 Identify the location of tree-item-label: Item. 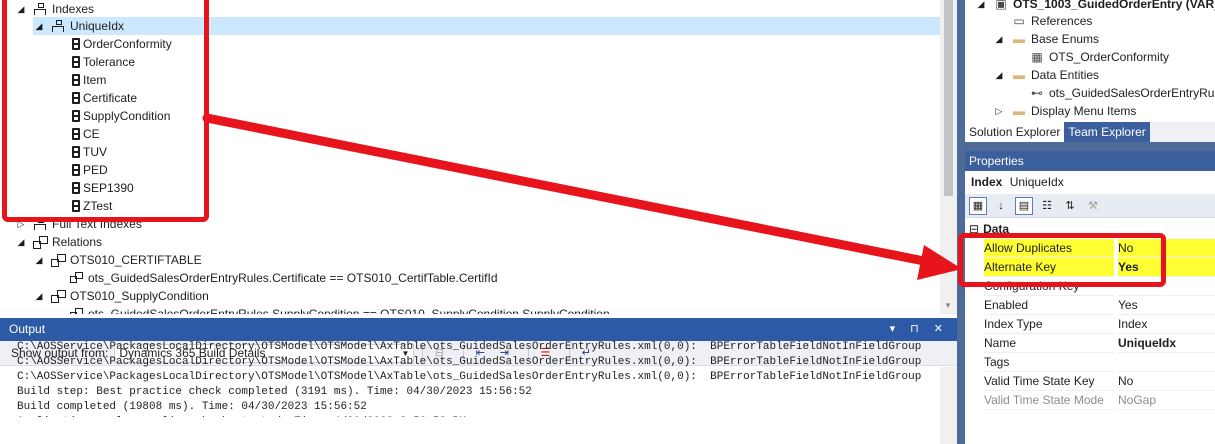
(95, 80).